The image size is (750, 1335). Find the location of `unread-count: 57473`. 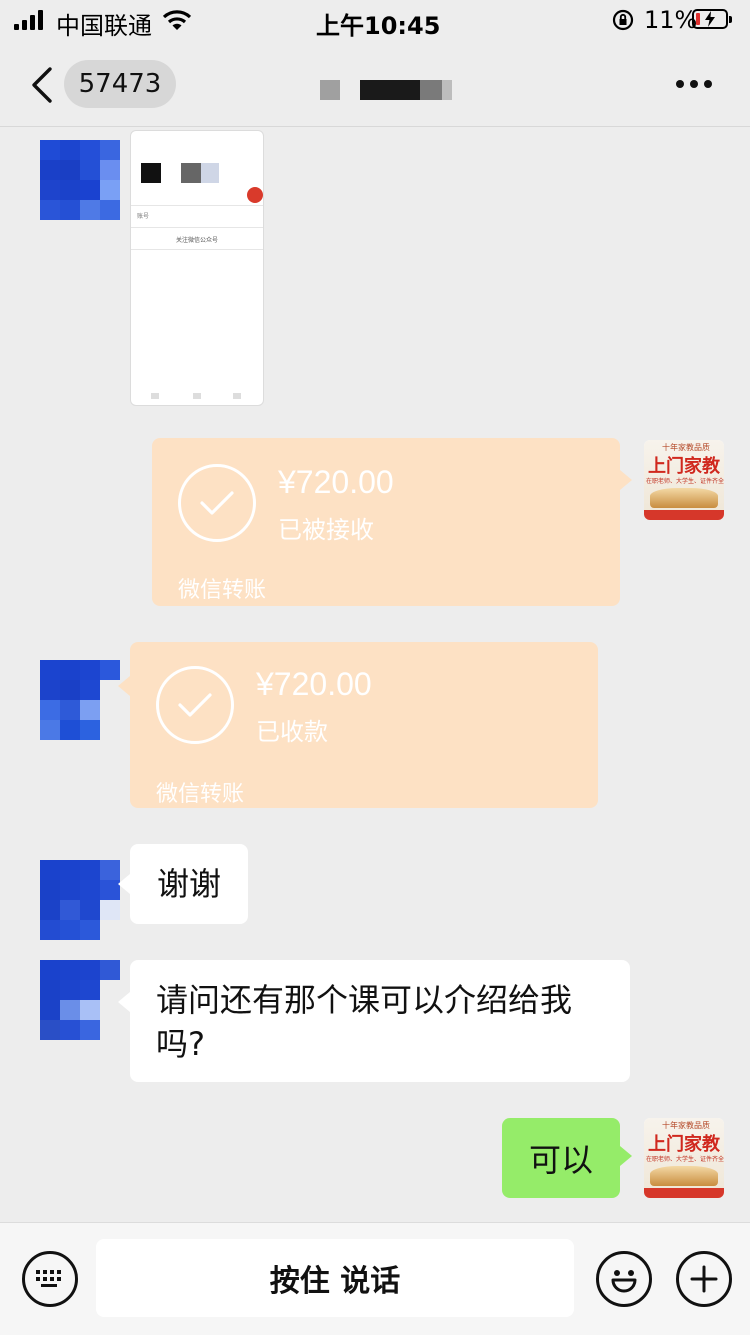

unread-count: 57473 is located at coordinates (120, 84).